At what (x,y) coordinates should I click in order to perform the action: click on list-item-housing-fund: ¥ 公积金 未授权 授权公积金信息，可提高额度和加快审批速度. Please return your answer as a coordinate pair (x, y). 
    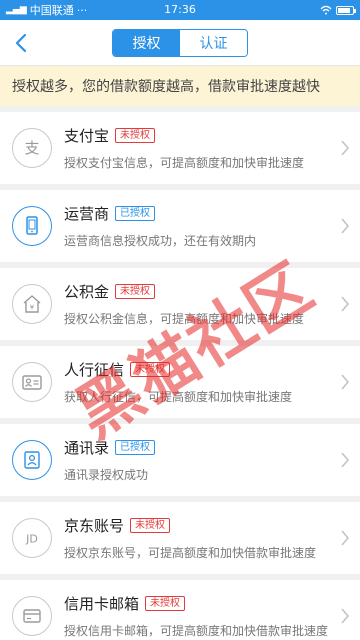
    Looking at the image, I should click on (180, 304).